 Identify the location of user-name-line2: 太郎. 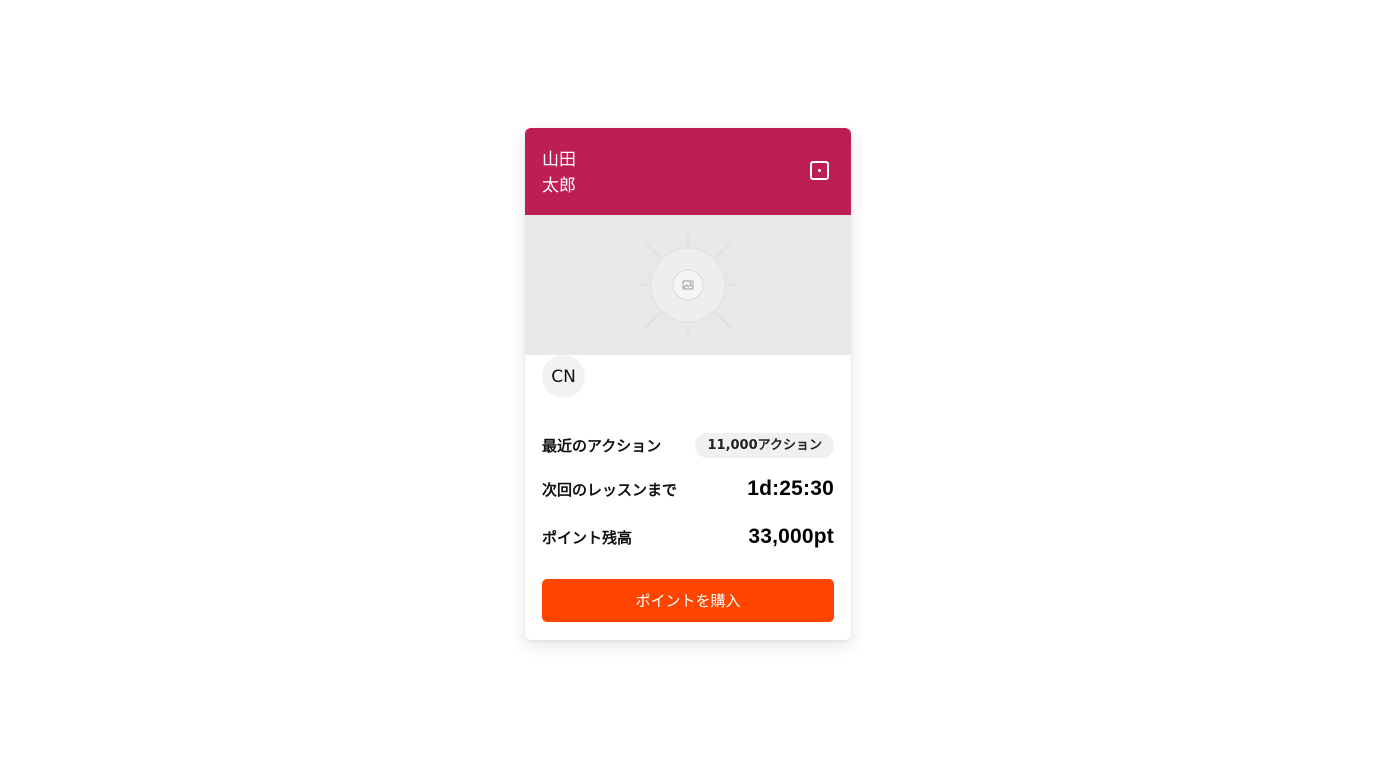
(559, 186).